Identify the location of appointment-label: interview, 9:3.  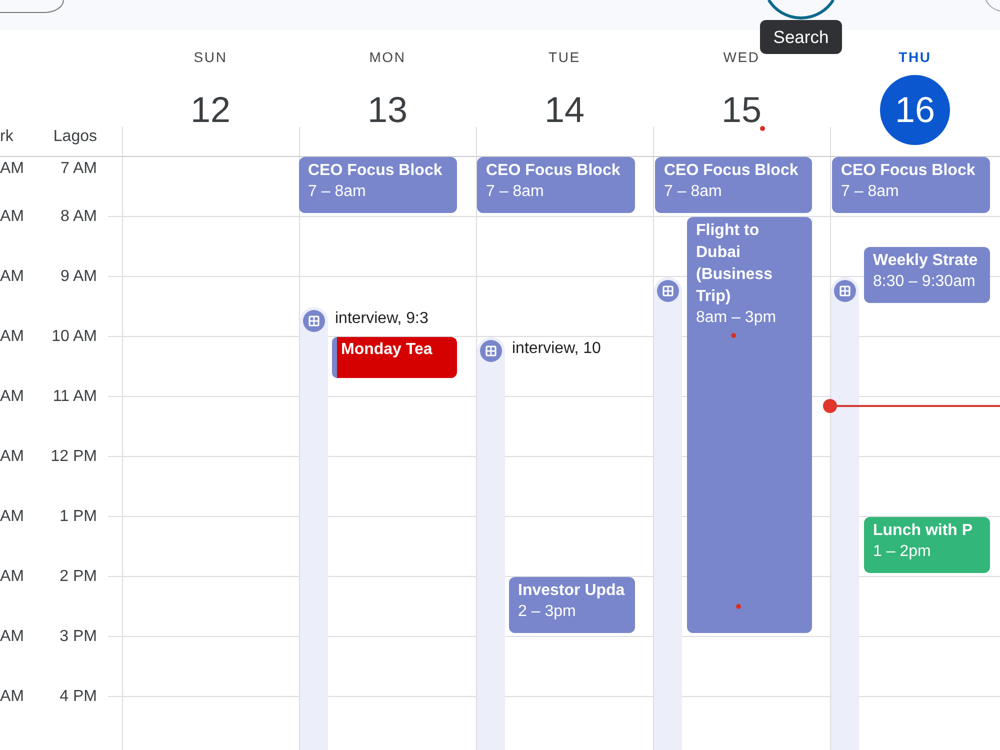
(381, 319).